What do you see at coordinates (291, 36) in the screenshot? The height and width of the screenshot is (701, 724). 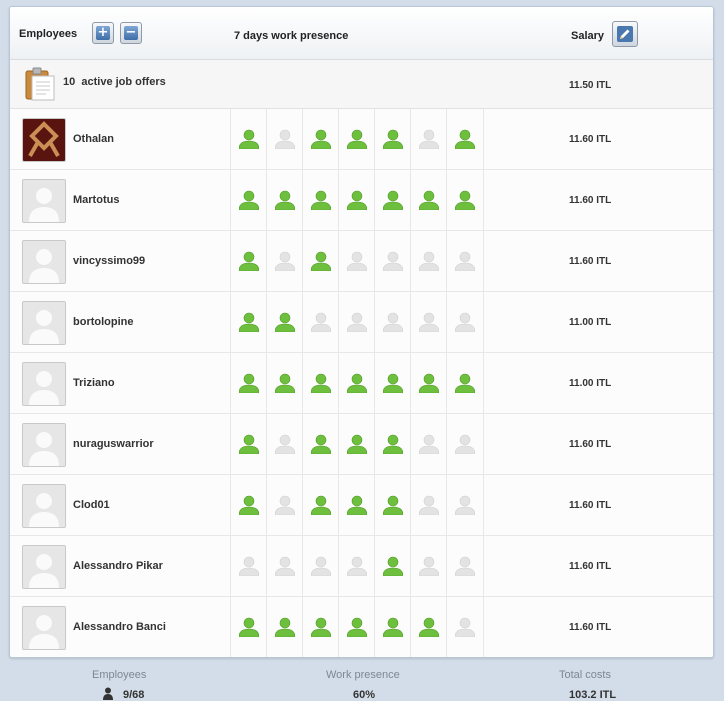 I see `presence-header: 7 days work presence` at bounding box center [291, 36].